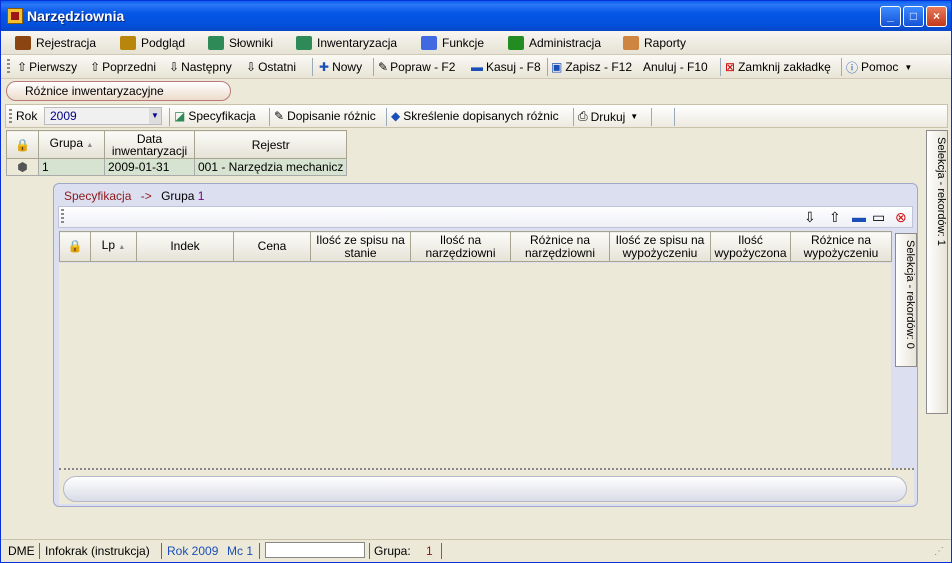 This screenshot has height=563, width=952. I want to click on menu-funkcje: Funkcje, so click(452, 43).